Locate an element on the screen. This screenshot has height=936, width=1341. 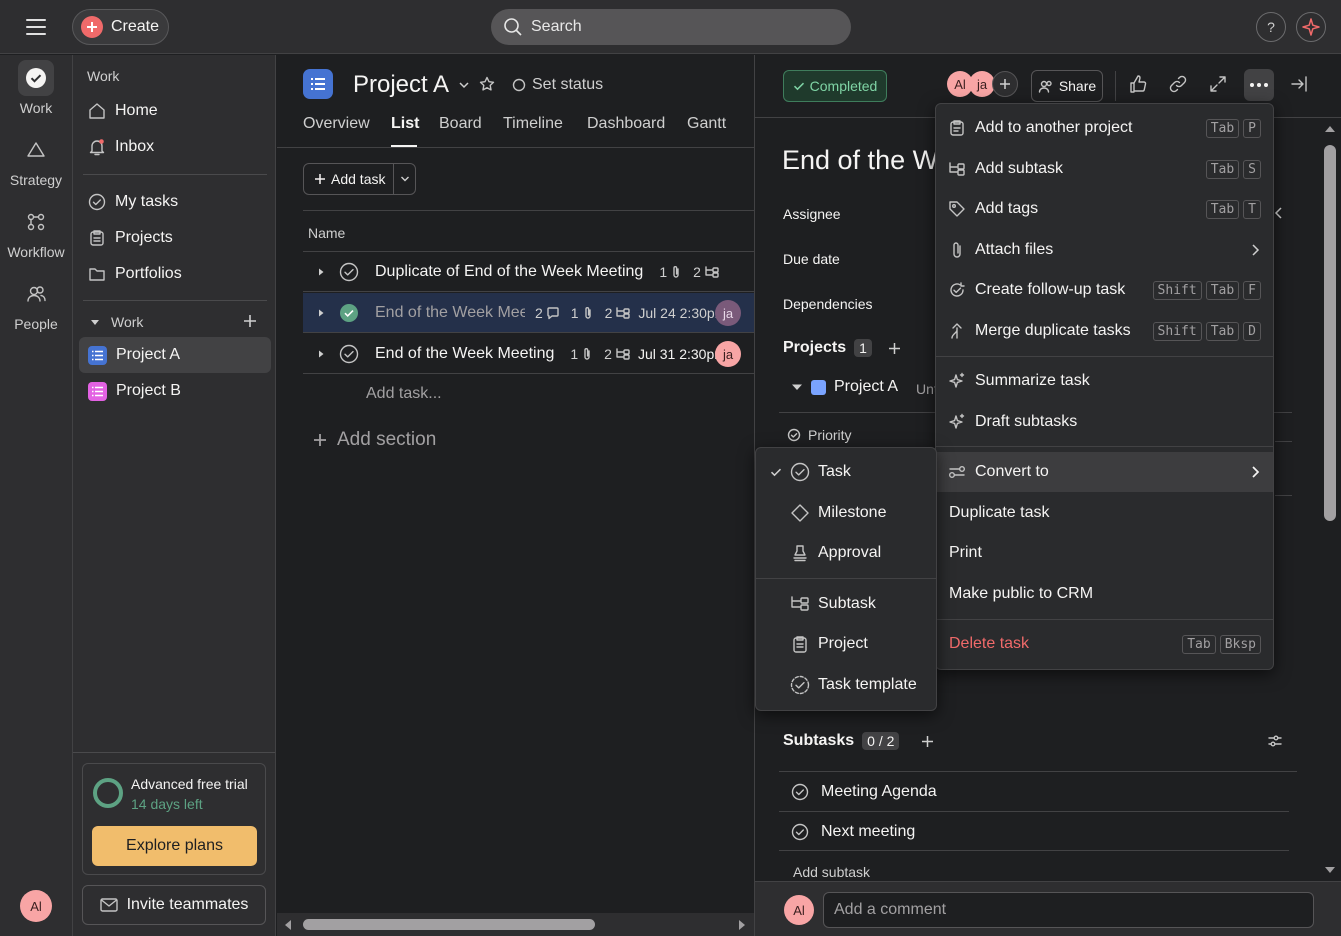
link-icon is located at coordinates (1178, 84).